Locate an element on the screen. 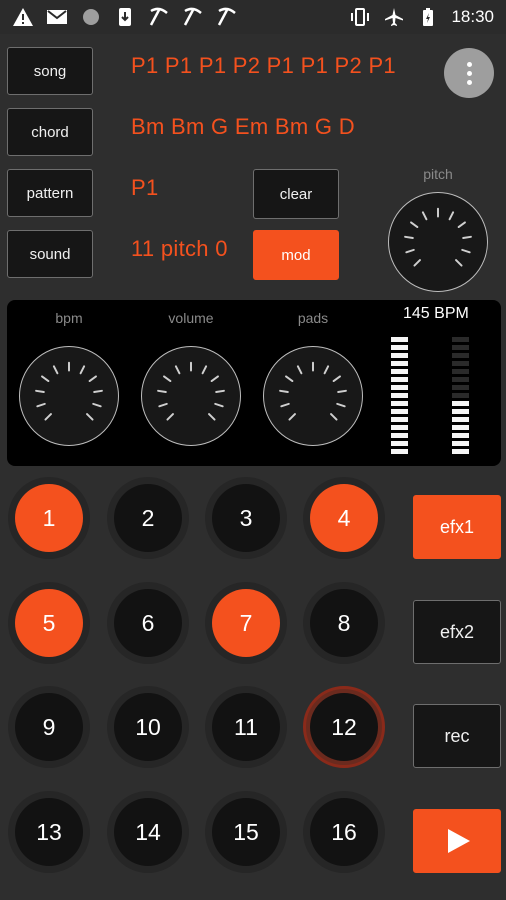 This screenshot has width=506, height=900. mod-button: mod is located at coordinates (296, 255).